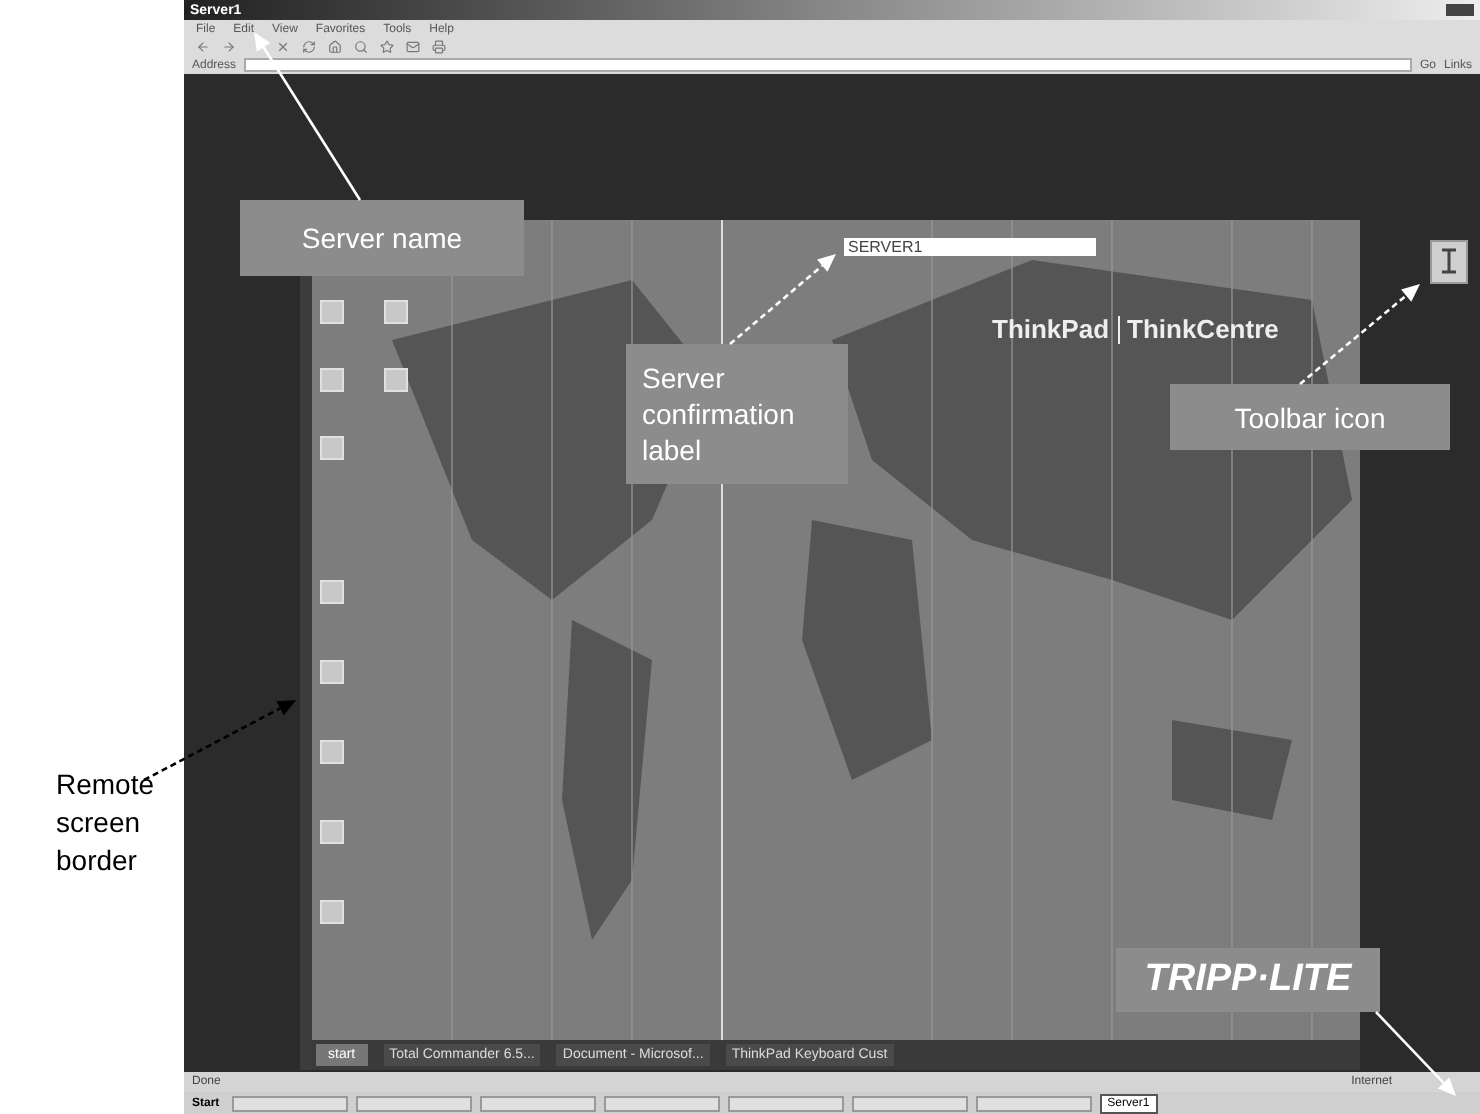 The width and height of the screenshot is (1480, 1114). What do you see at coordinates (1248, 980) in the screenshot?
I see `logo: TRIPP·LITE` at bounding box center [1248, 980].